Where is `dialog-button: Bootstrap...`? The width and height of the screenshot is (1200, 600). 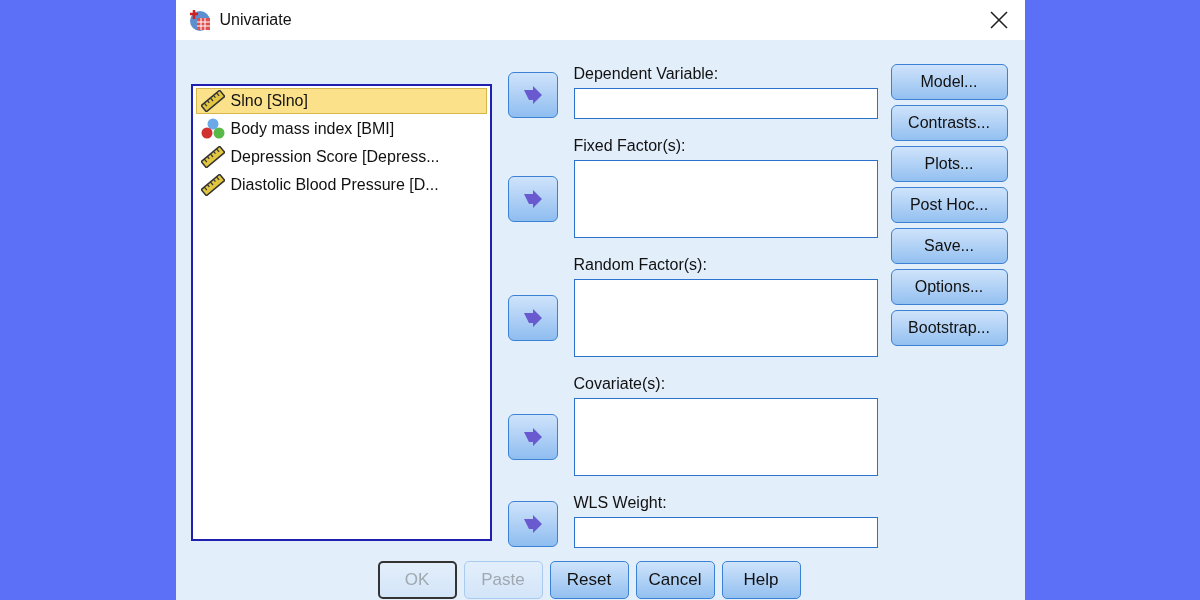
dialog-button: Bootstrap... is located at coordinates (949, 328).